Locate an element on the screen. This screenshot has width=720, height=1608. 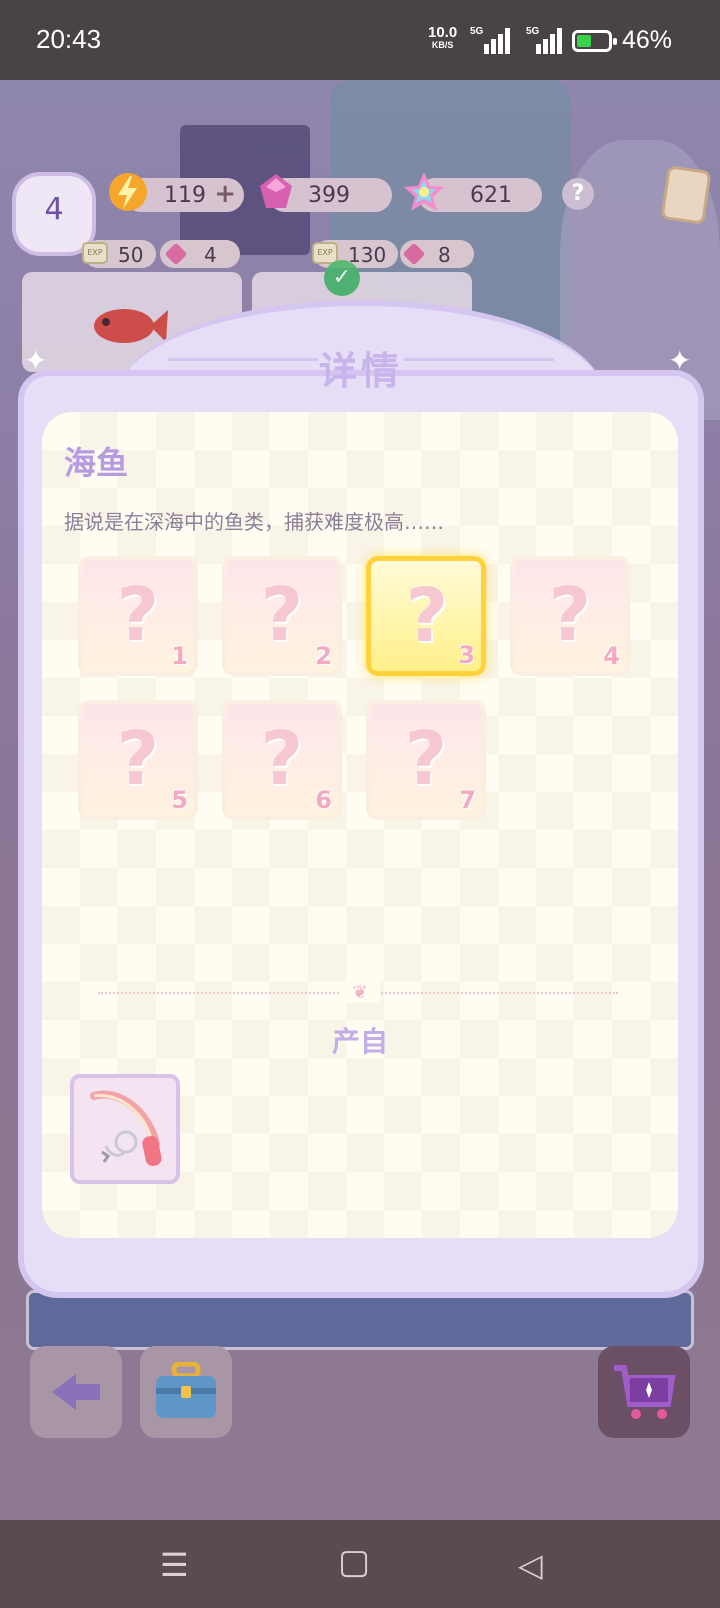
variant-number: 1 is located at coordinates (179, 656).